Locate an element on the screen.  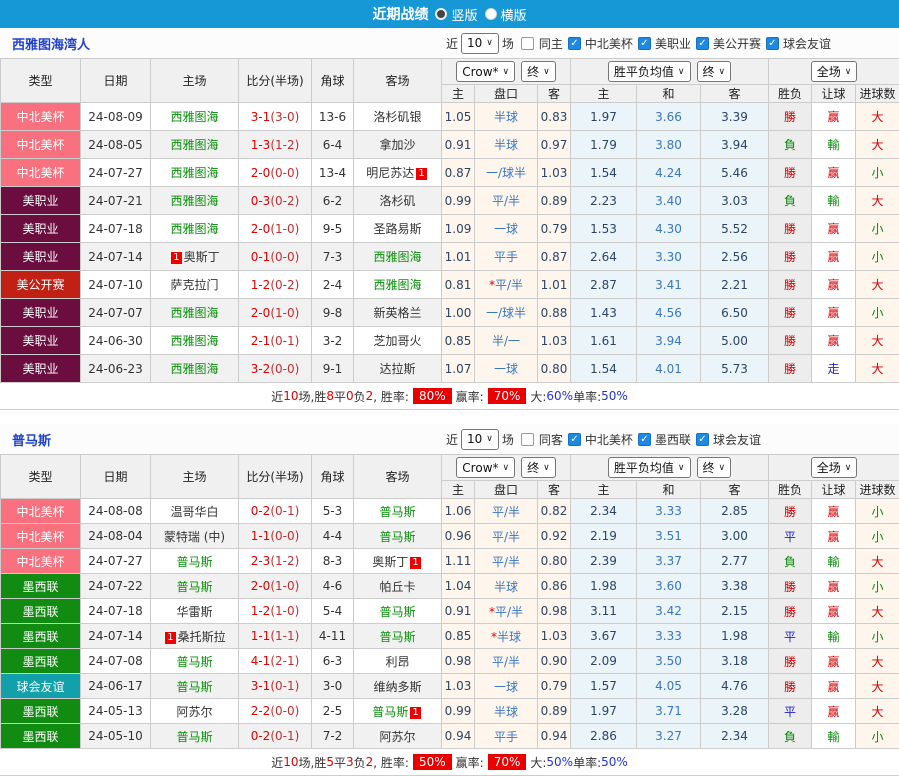
match-score: 2-1(0-1) is located at coordinates (275, 341).